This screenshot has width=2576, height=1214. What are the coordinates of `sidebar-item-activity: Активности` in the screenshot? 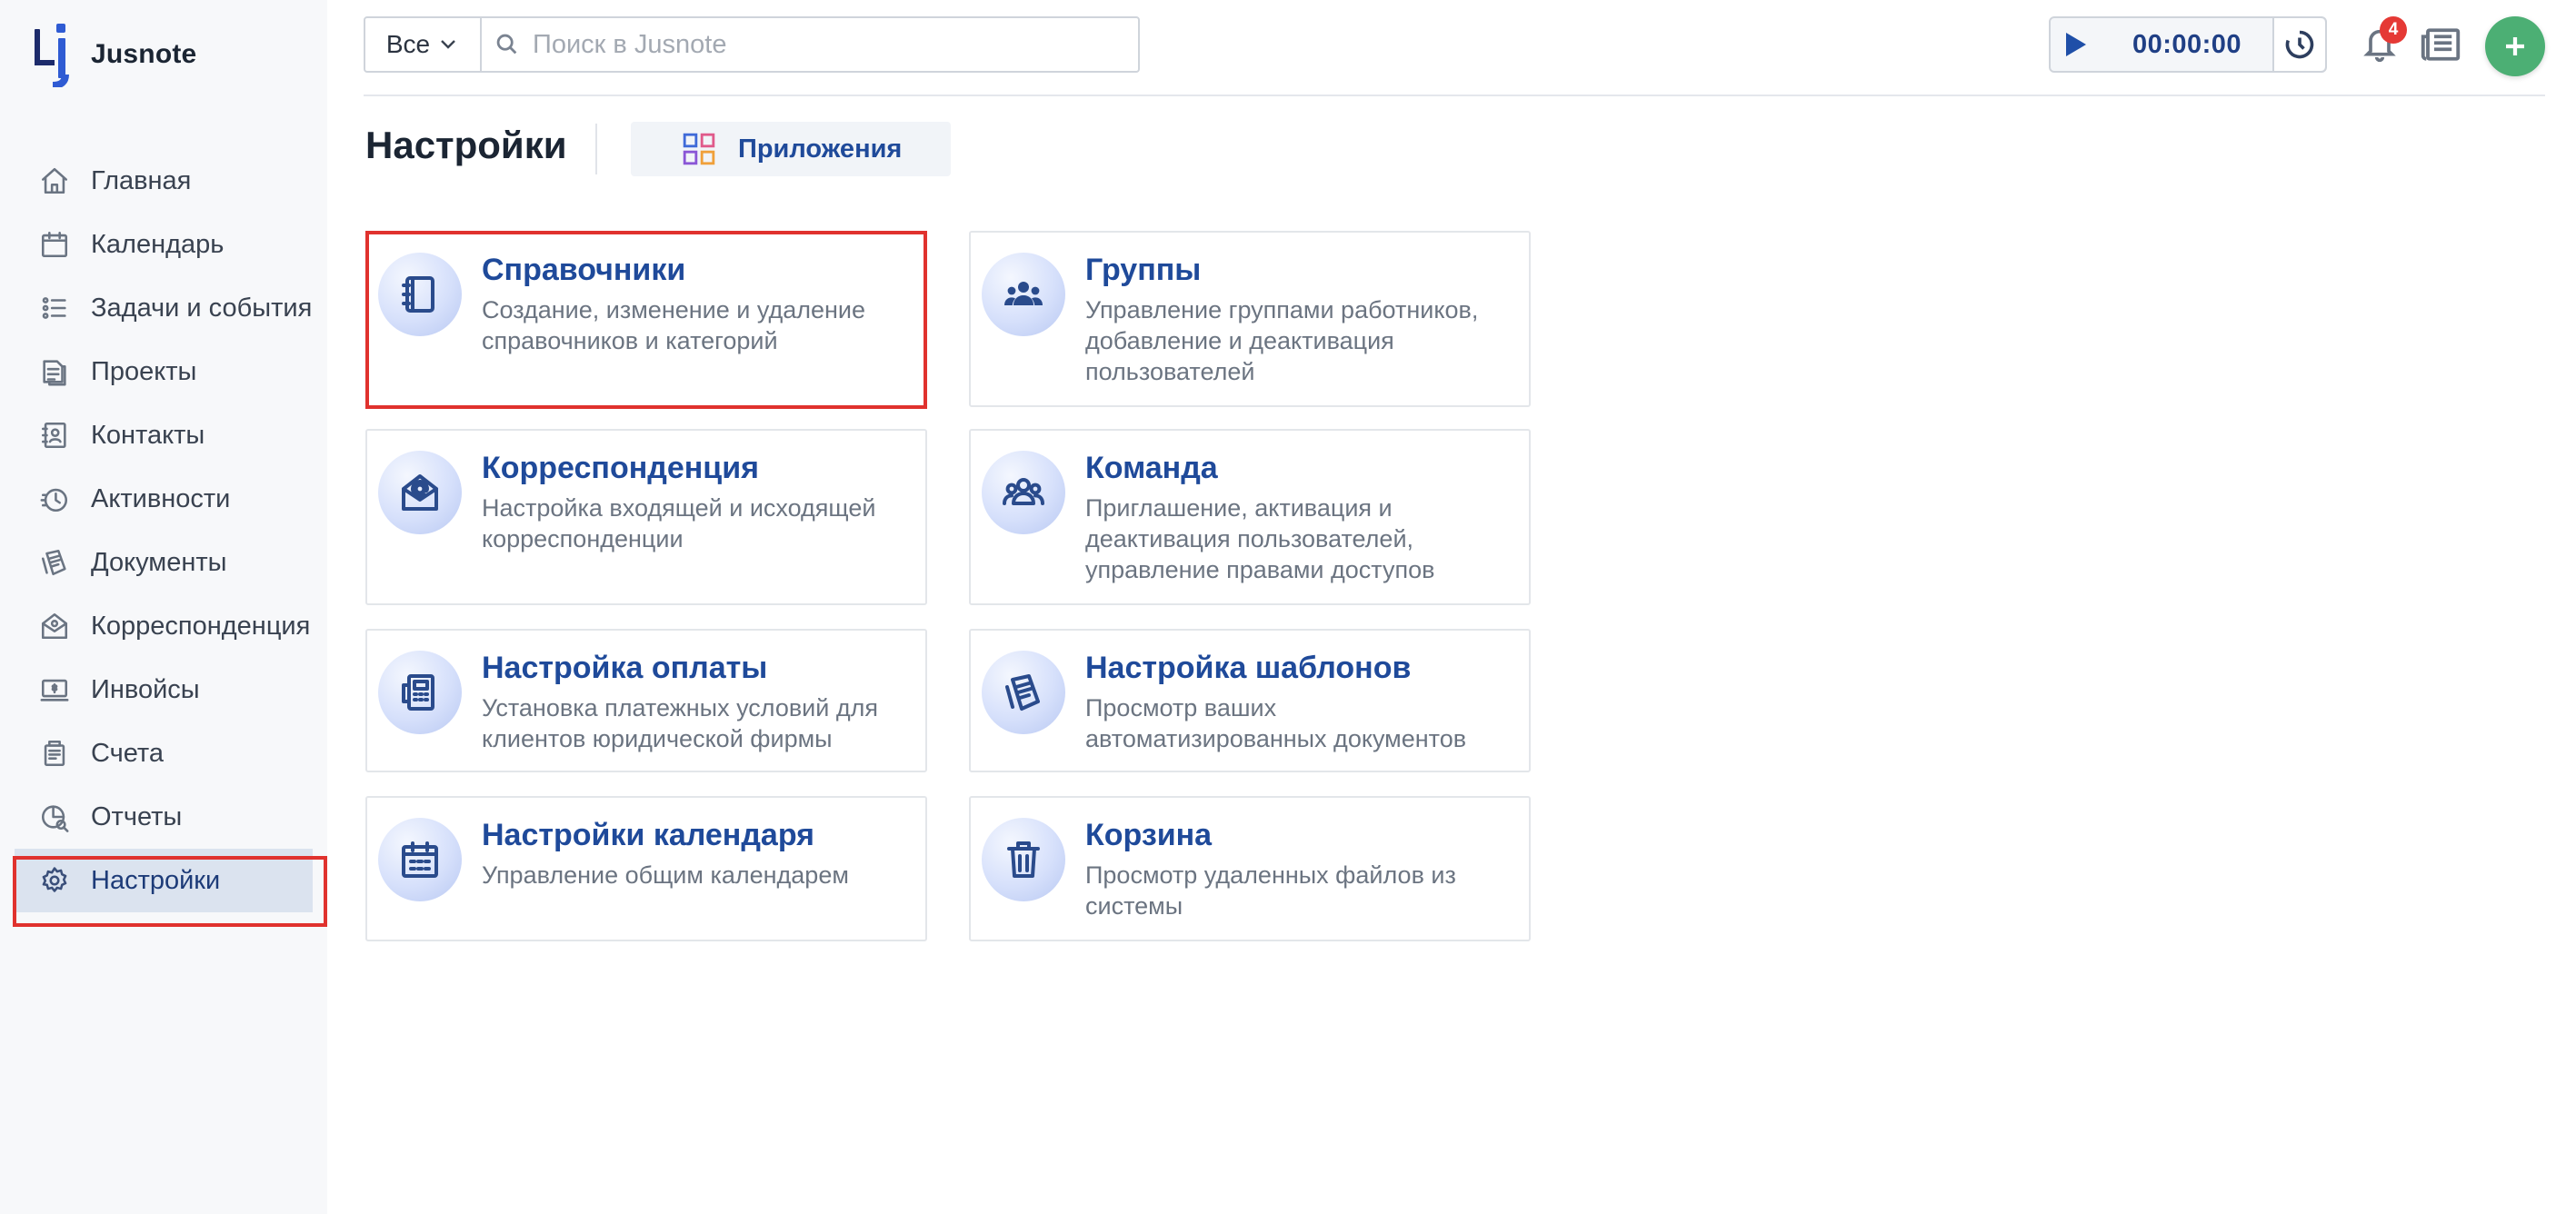 It's located at (163, 499).